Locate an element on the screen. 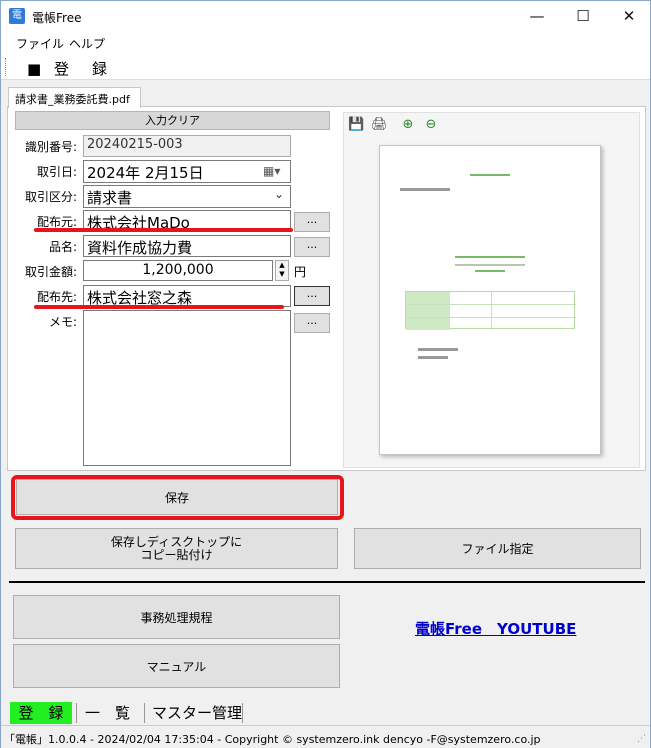  tab-document: 請求書_業務委託費.pdf is located at coordinates (74, 97).